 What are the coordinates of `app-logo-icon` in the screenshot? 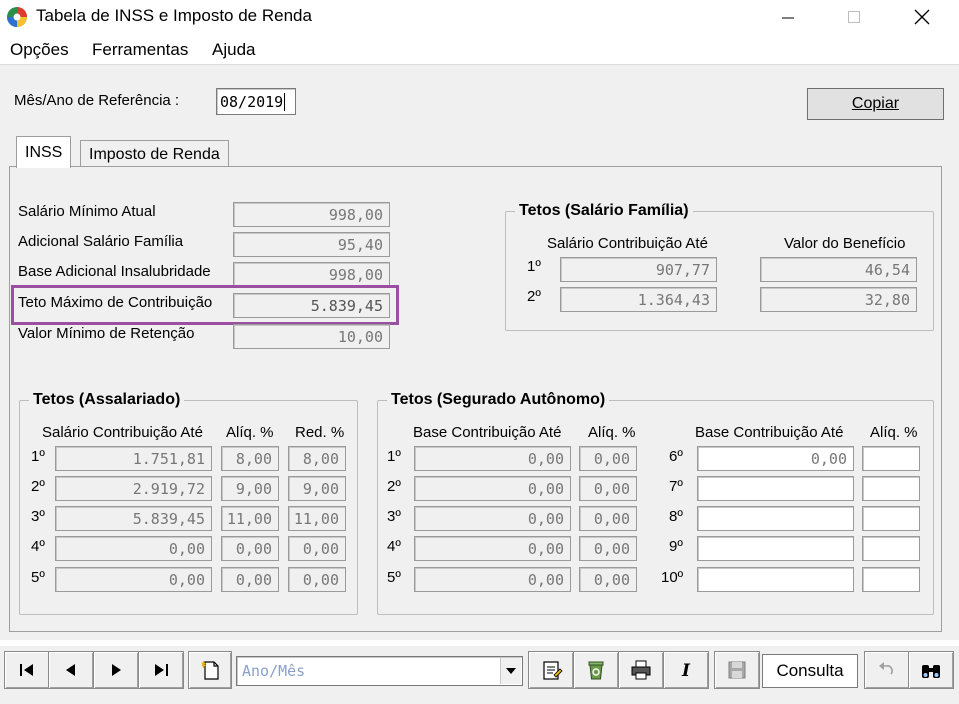 It's located at (17, 17).